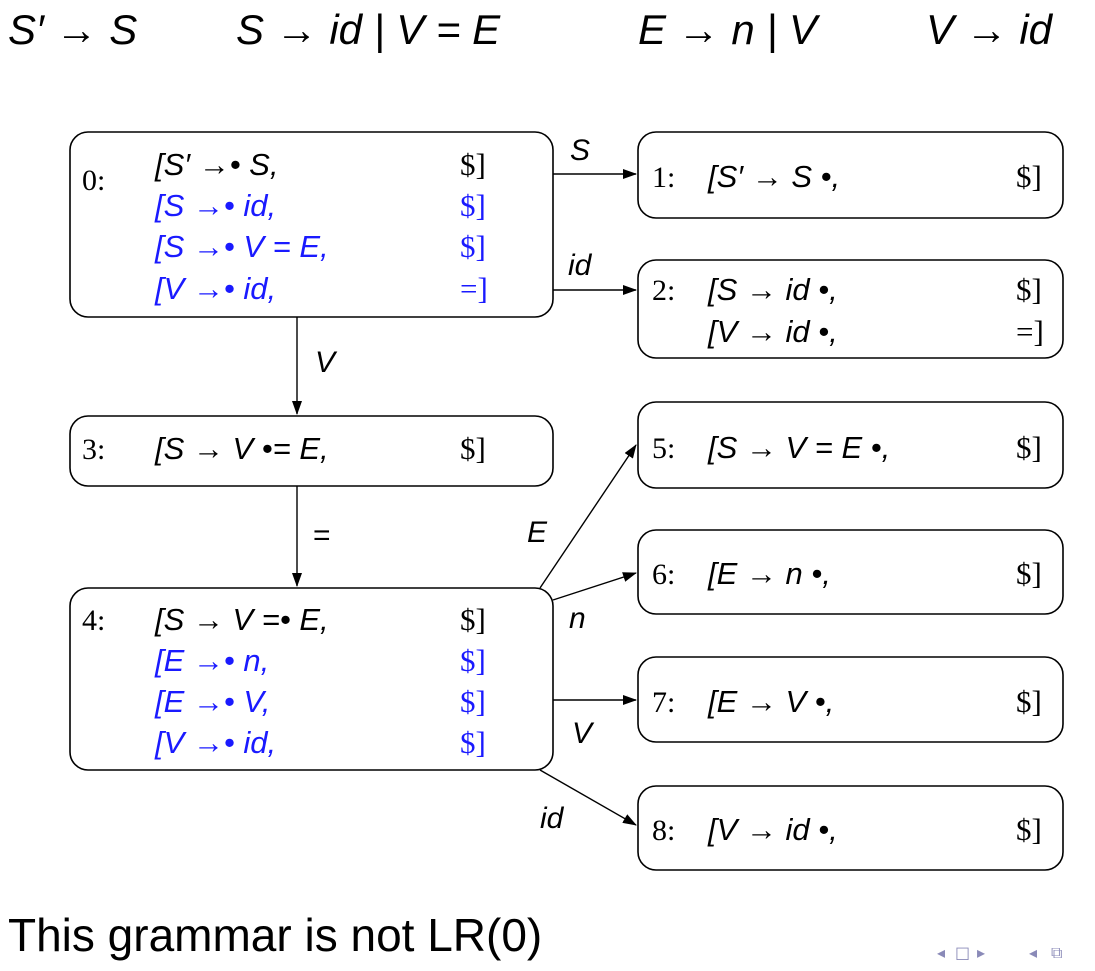 This screenshot has width=1095, height=971. Describe the element at coordinates (275, 935) in the screenshot. I see `footer-statement: This grammar is not LR(0)` at that location.